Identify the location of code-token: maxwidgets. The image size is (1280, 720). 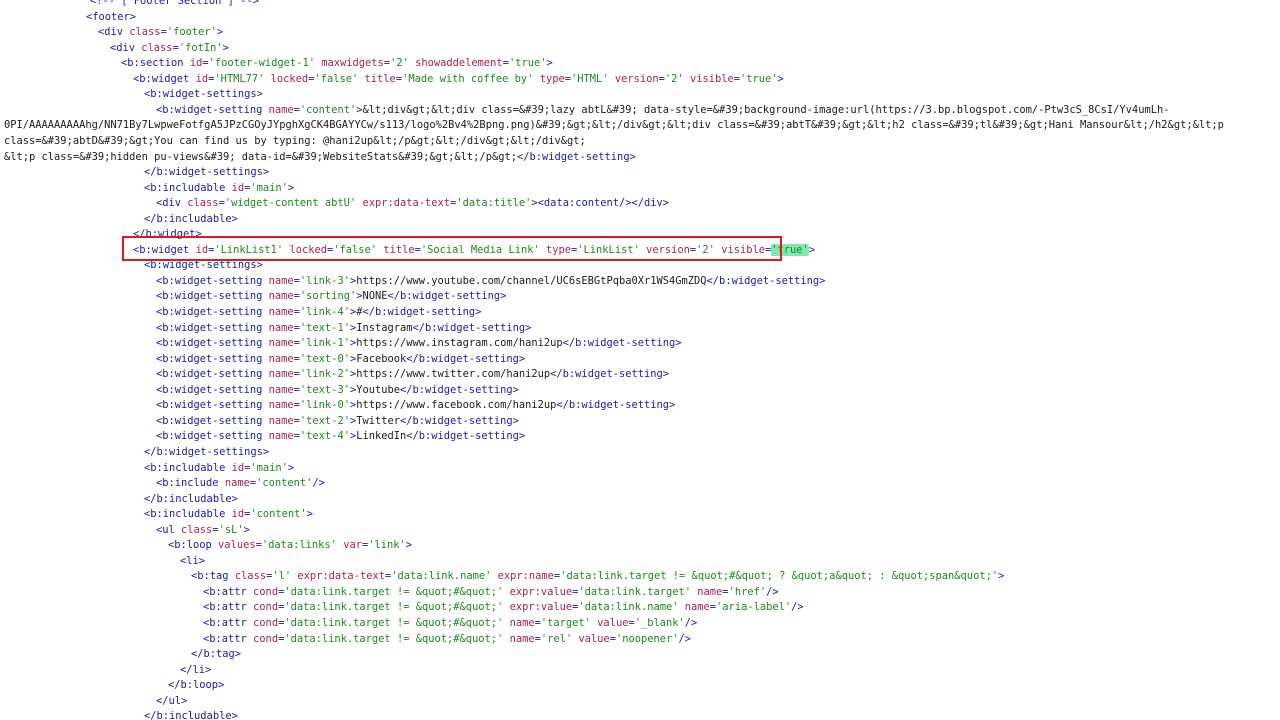
(352, 63).